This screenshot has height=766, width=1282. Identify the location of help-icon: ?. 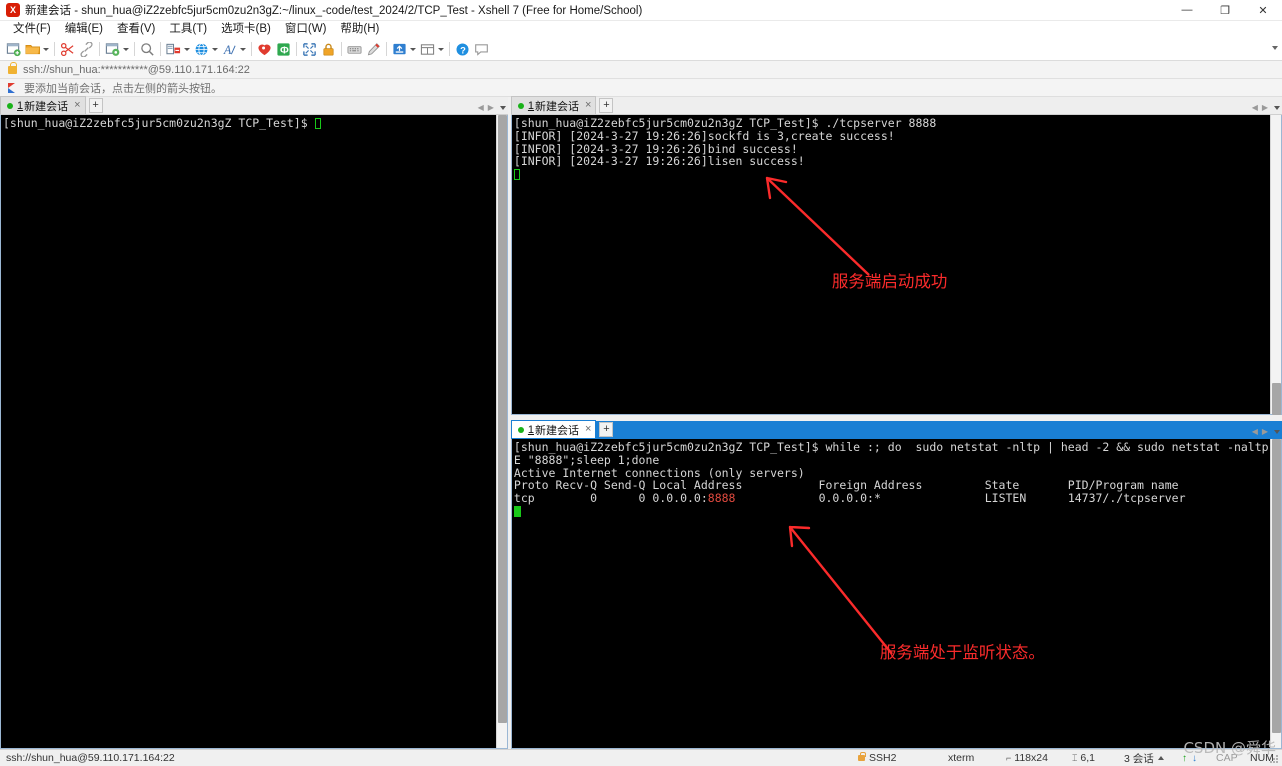
(462, 49).